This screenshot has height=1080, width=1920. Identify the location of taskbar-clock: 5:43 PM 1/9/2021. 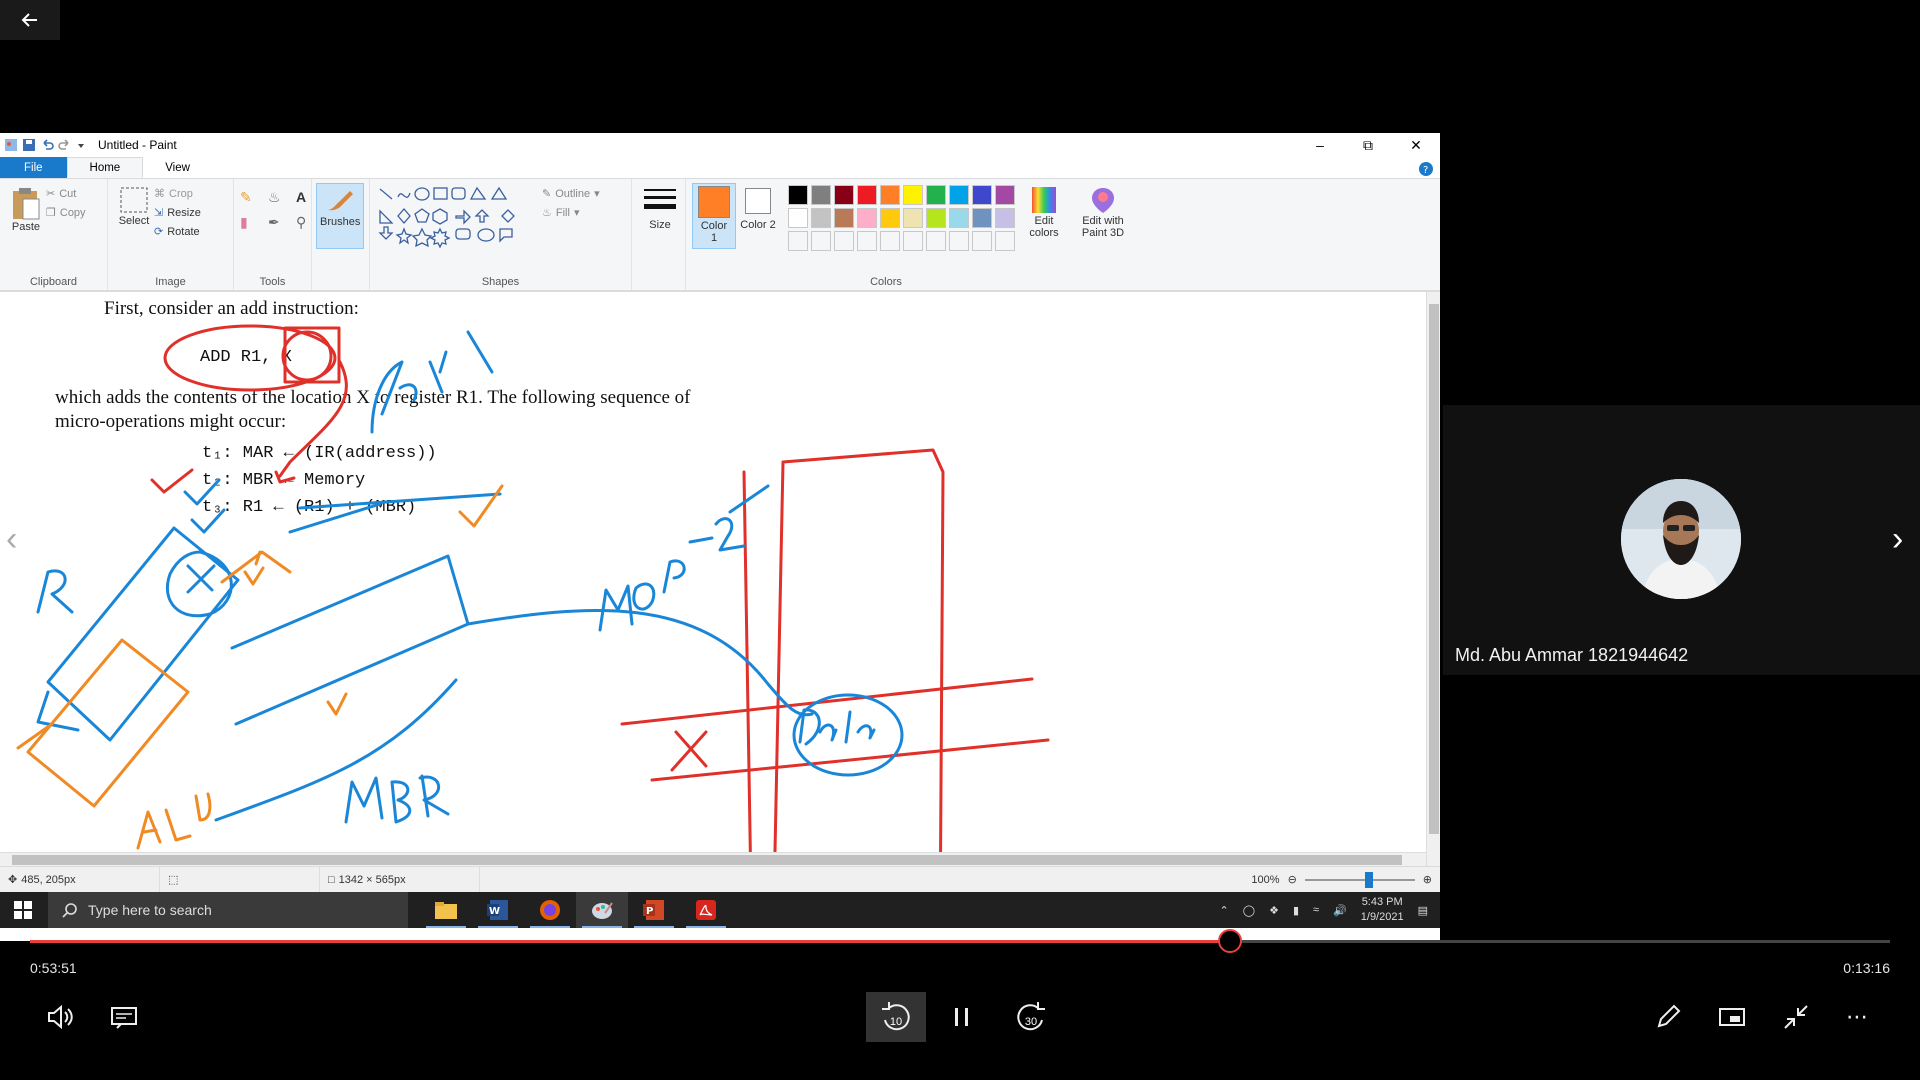
(1382, 910).